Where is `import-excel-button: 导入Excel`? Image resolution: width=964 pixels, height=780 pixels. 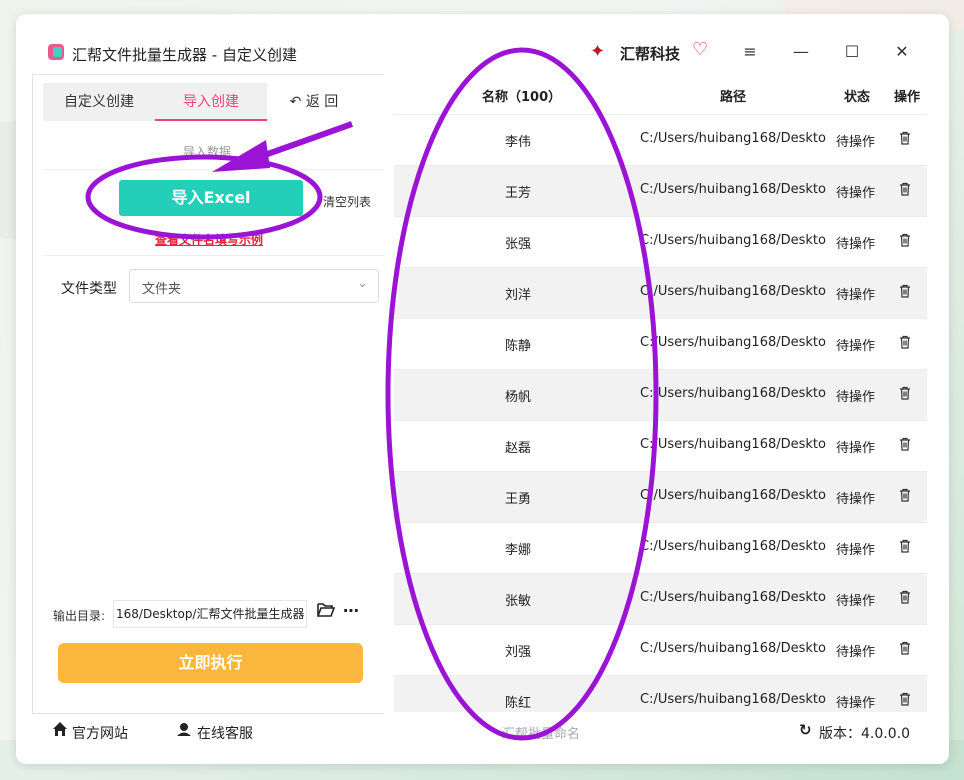
import-excel-button: 导入Excel is located at coordinates (211, 198).